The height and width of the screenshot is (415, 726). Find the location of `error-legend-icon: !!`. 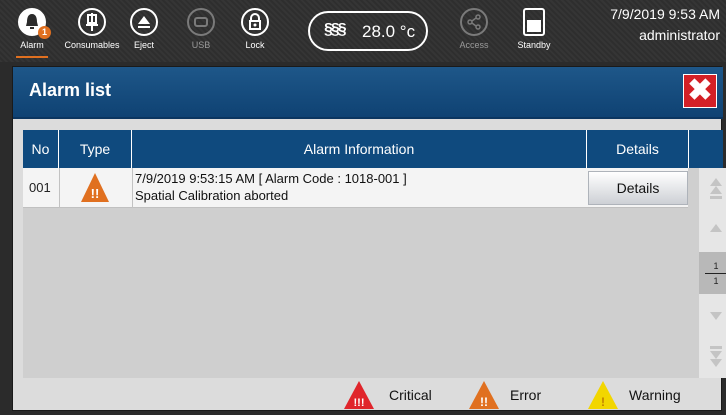

error-legend-icon: !! is located at coordinates (484, 395).